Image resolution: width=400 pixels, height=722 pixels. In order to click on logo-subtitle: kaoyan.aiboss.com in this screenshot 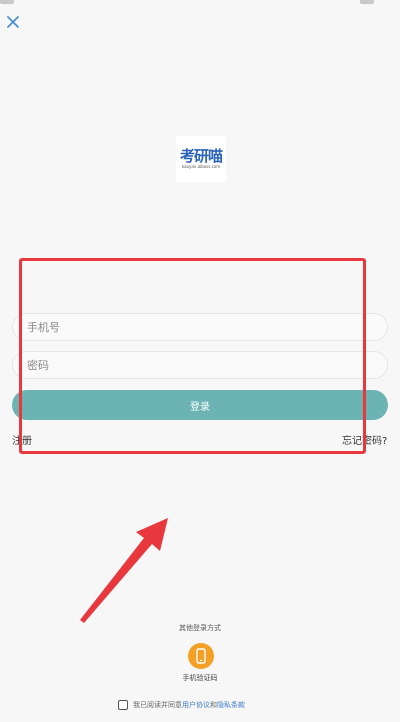, I will do `click(201, 166)`.